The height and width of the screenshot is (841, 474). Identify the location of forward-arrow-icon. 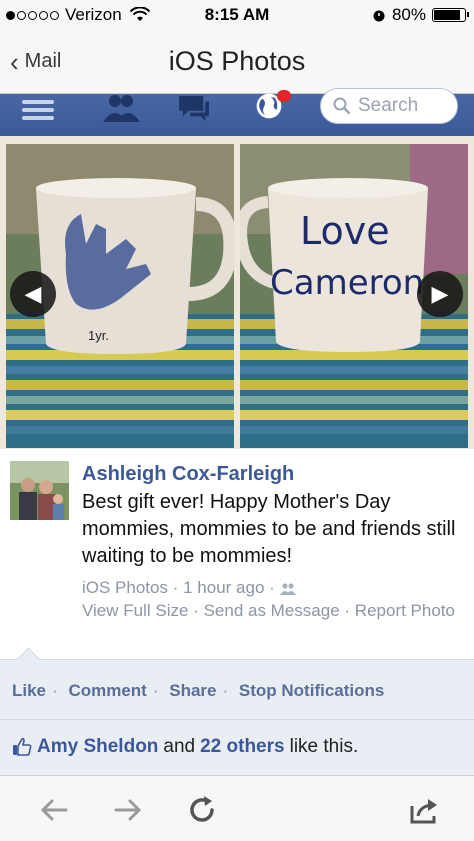
(128, 810).